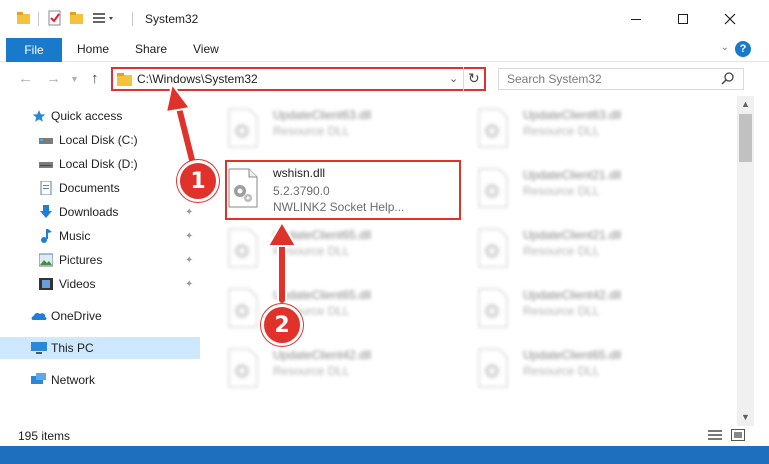  What do you see at coordinates (44, 436) in the screenshot?
I see `item-count: 195 items` at bounding box center [44, 436].